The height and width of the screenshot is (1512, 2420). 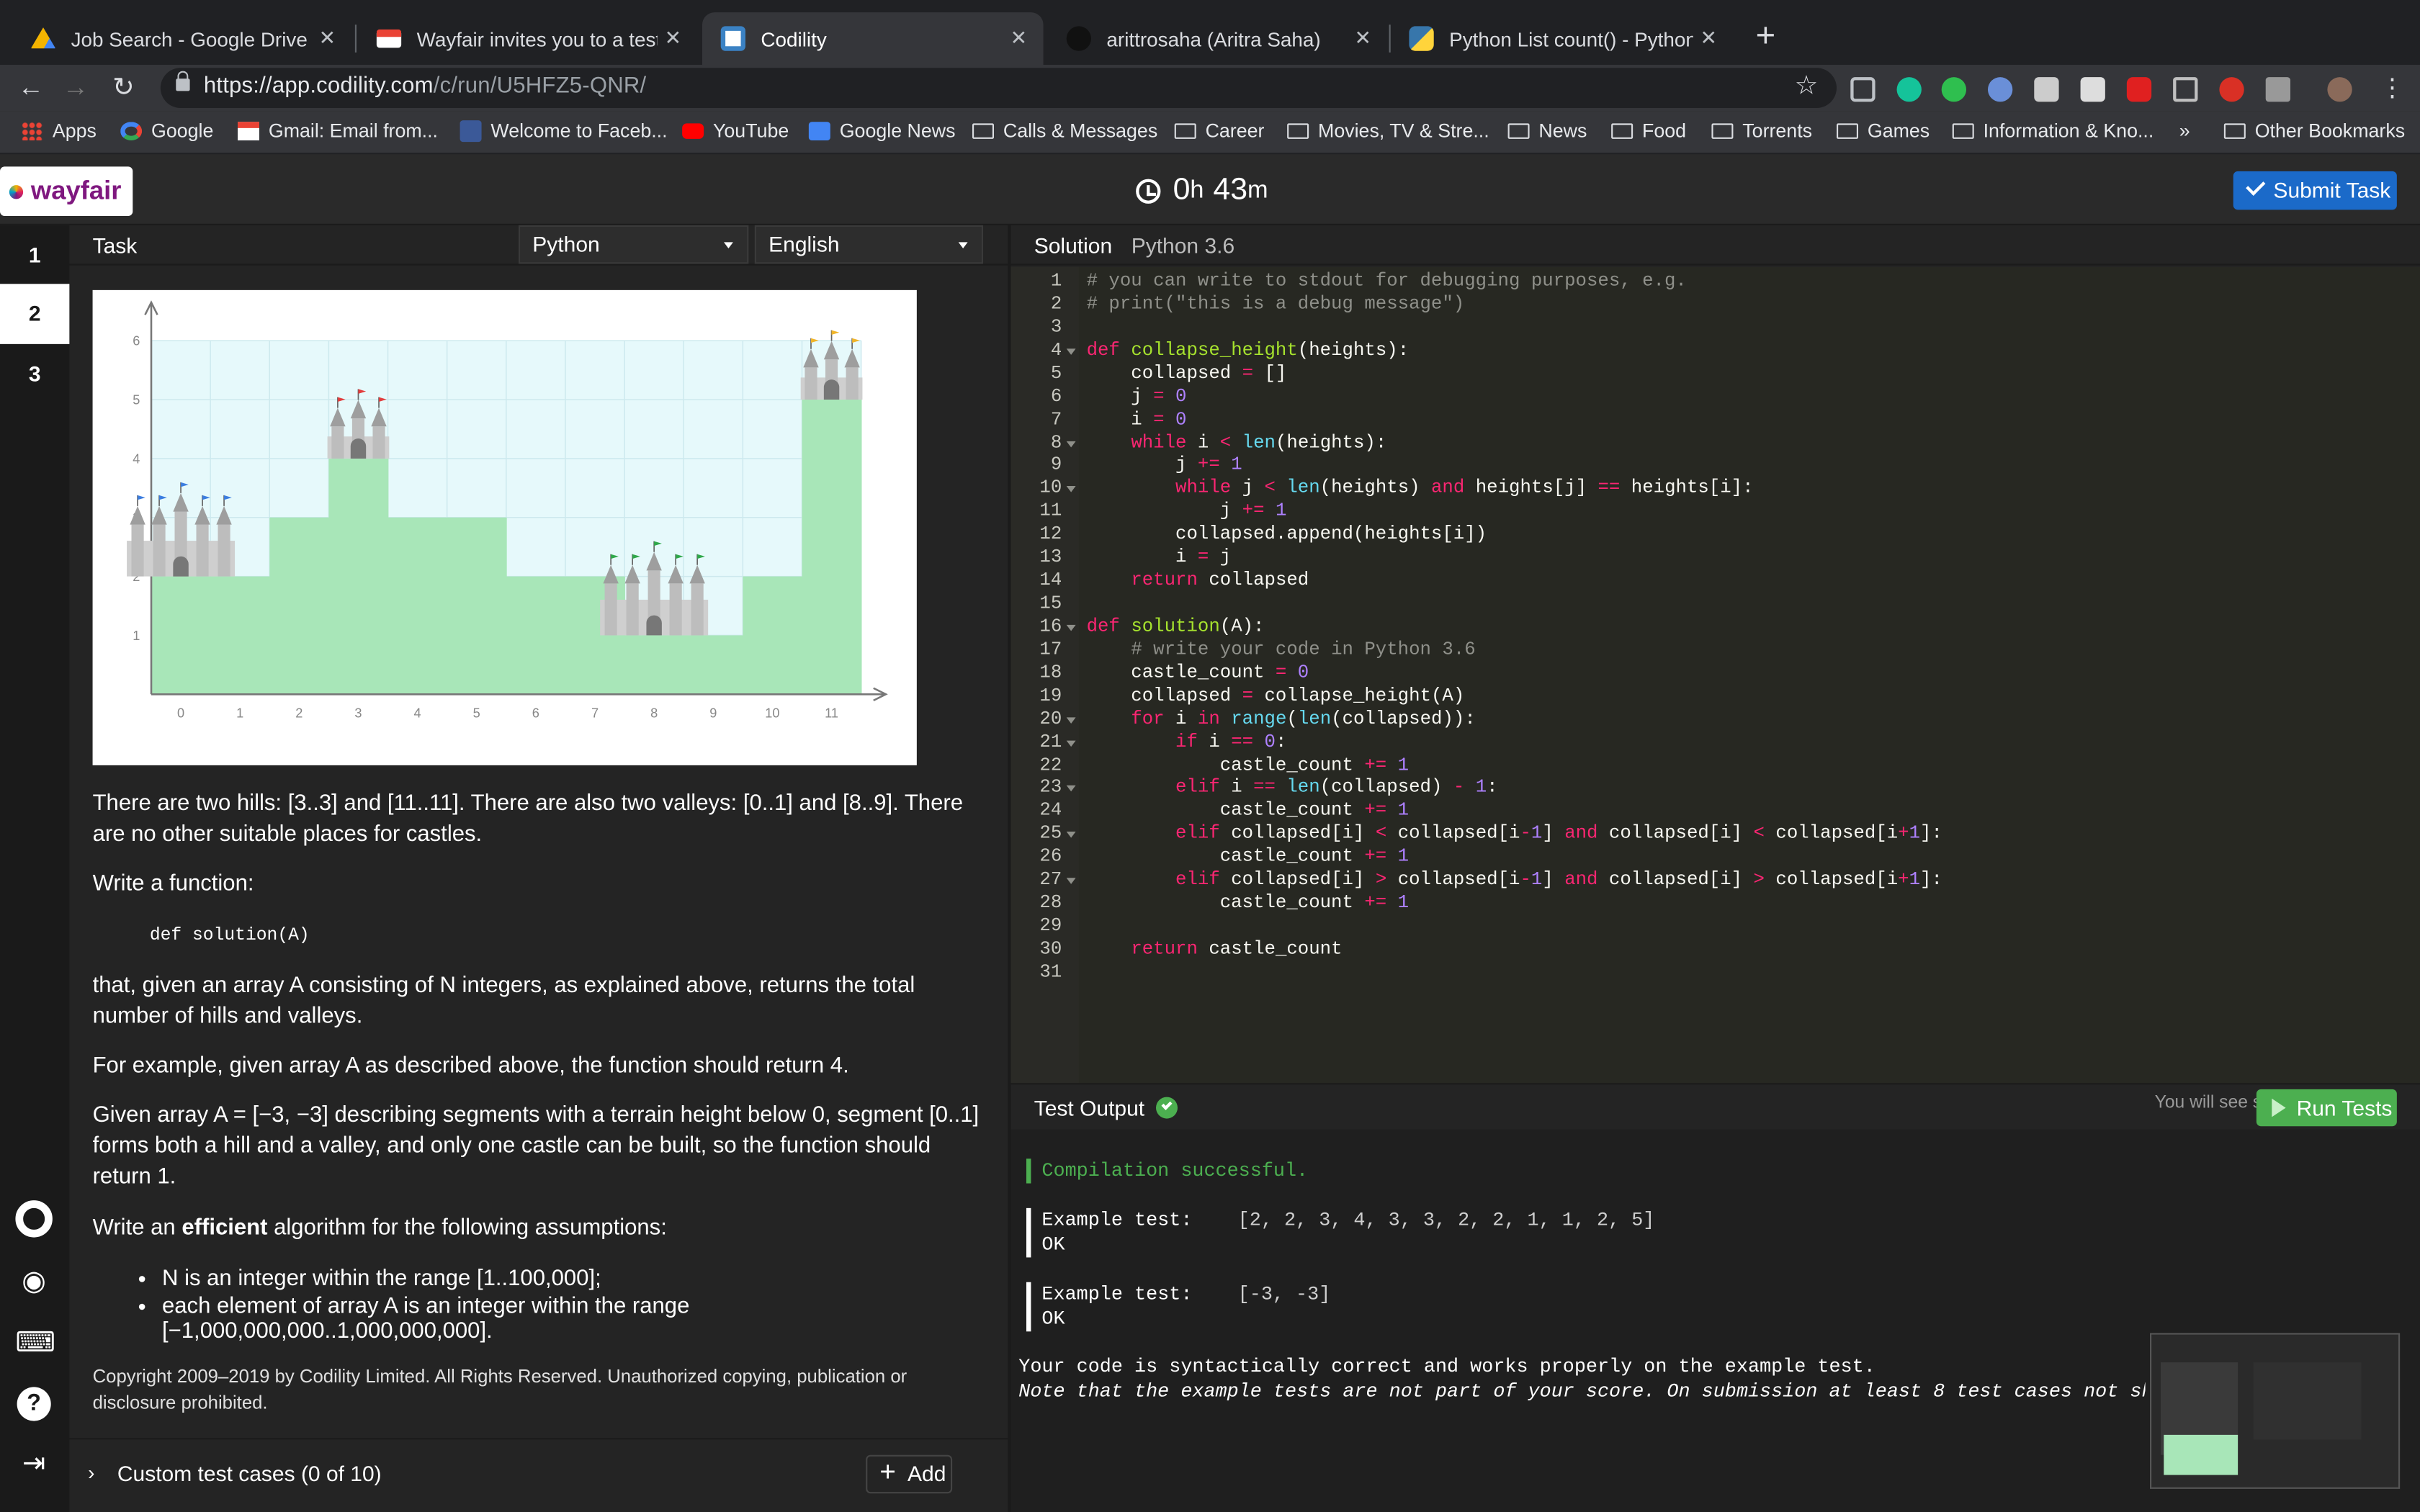 I want to click on bookmark-apps: Apps, so click(x=59, y=131).